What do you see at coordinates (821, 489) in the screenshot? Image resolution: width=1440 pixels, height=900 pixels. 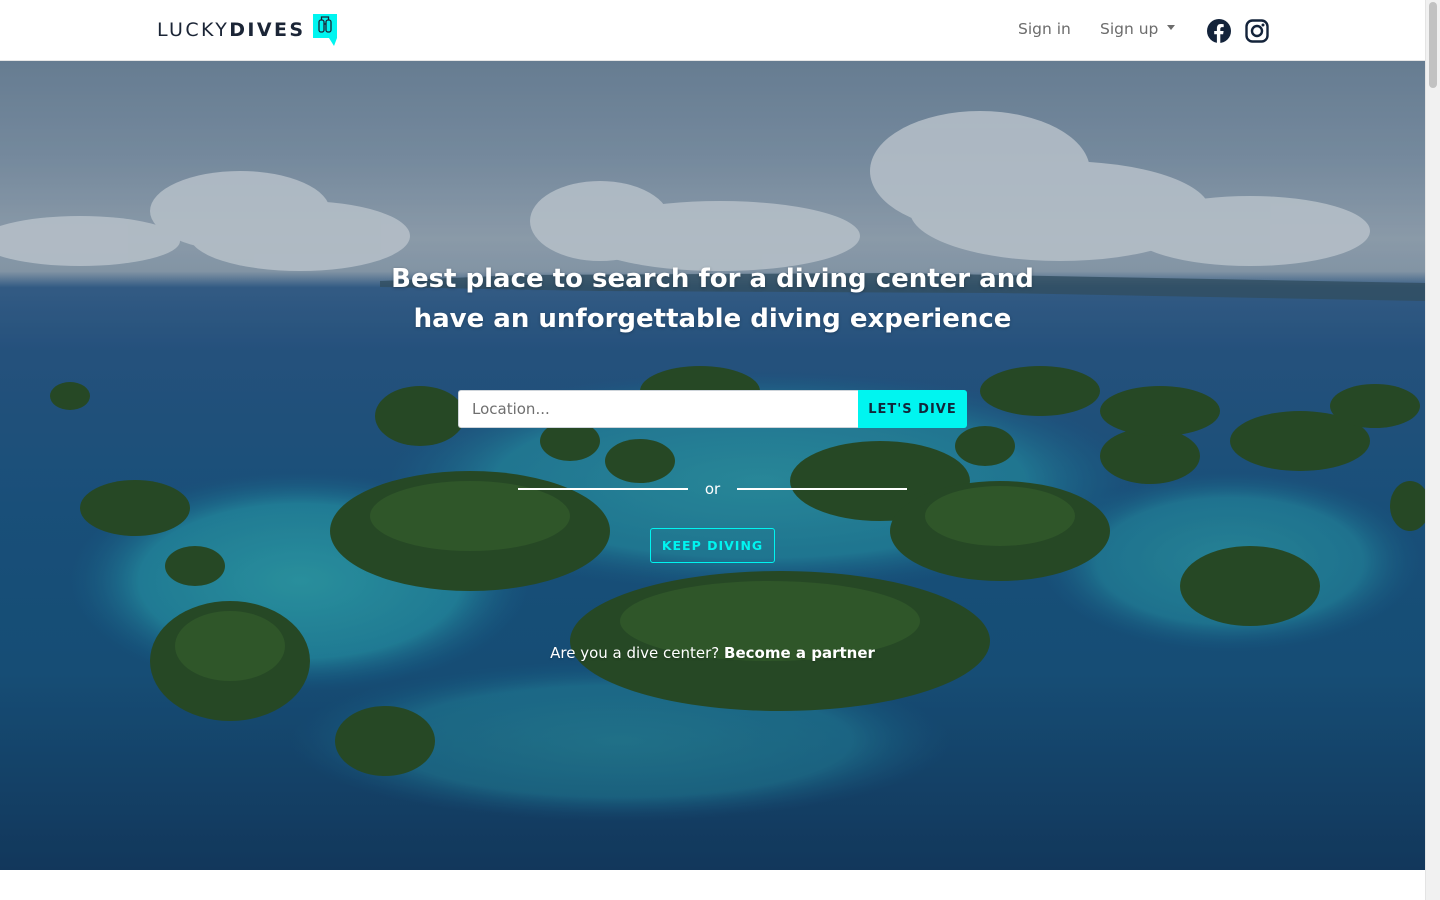 I see `divider-line-right` at bounding box center [821, 489].